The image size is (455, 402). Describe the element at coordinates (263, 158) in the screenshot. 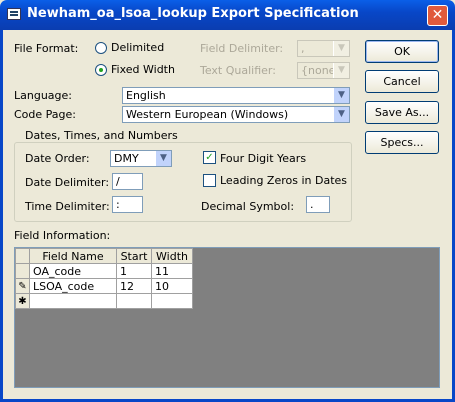

I see `four-digit-years-label: Four Digit Years` at that location.